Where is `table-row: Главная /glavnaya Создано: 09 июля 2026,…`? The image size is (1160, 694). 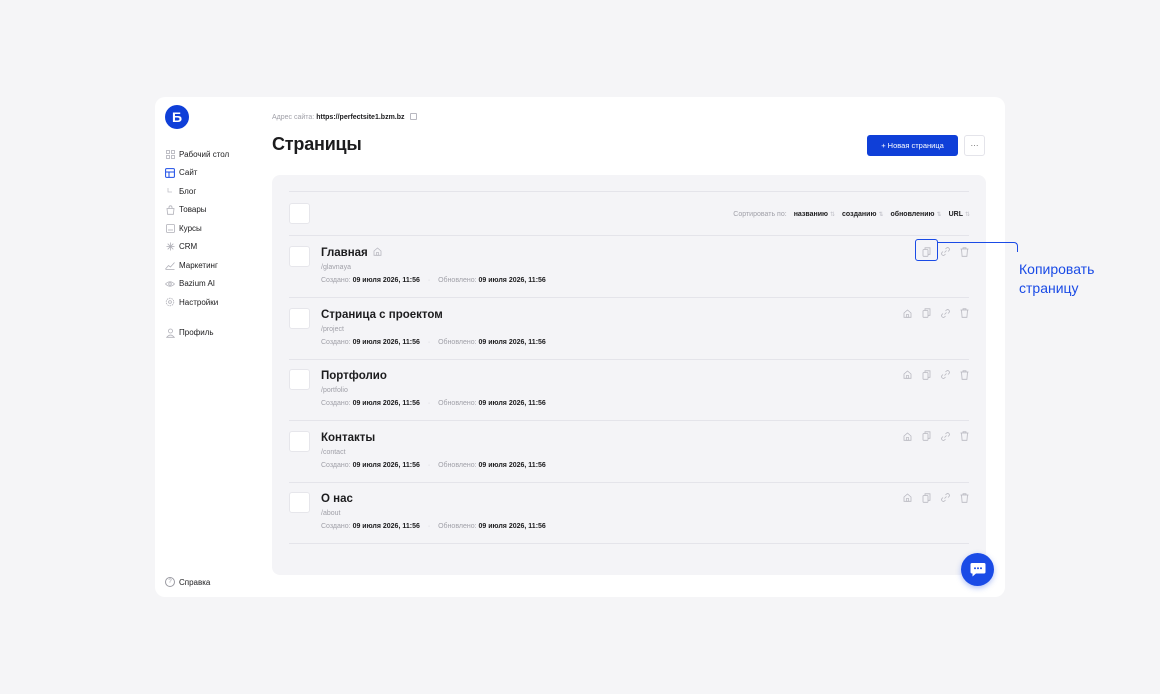
table-row: Главная /glavnaya Создано: 09 июля 2026,… is located at coordinates (629, 267).